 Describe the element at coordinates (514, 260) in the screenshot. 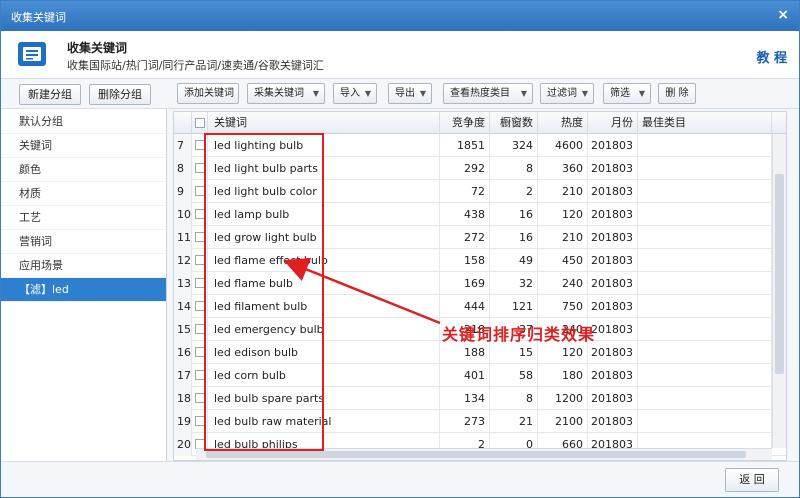

I see `showcase-cell: 49` at that location.